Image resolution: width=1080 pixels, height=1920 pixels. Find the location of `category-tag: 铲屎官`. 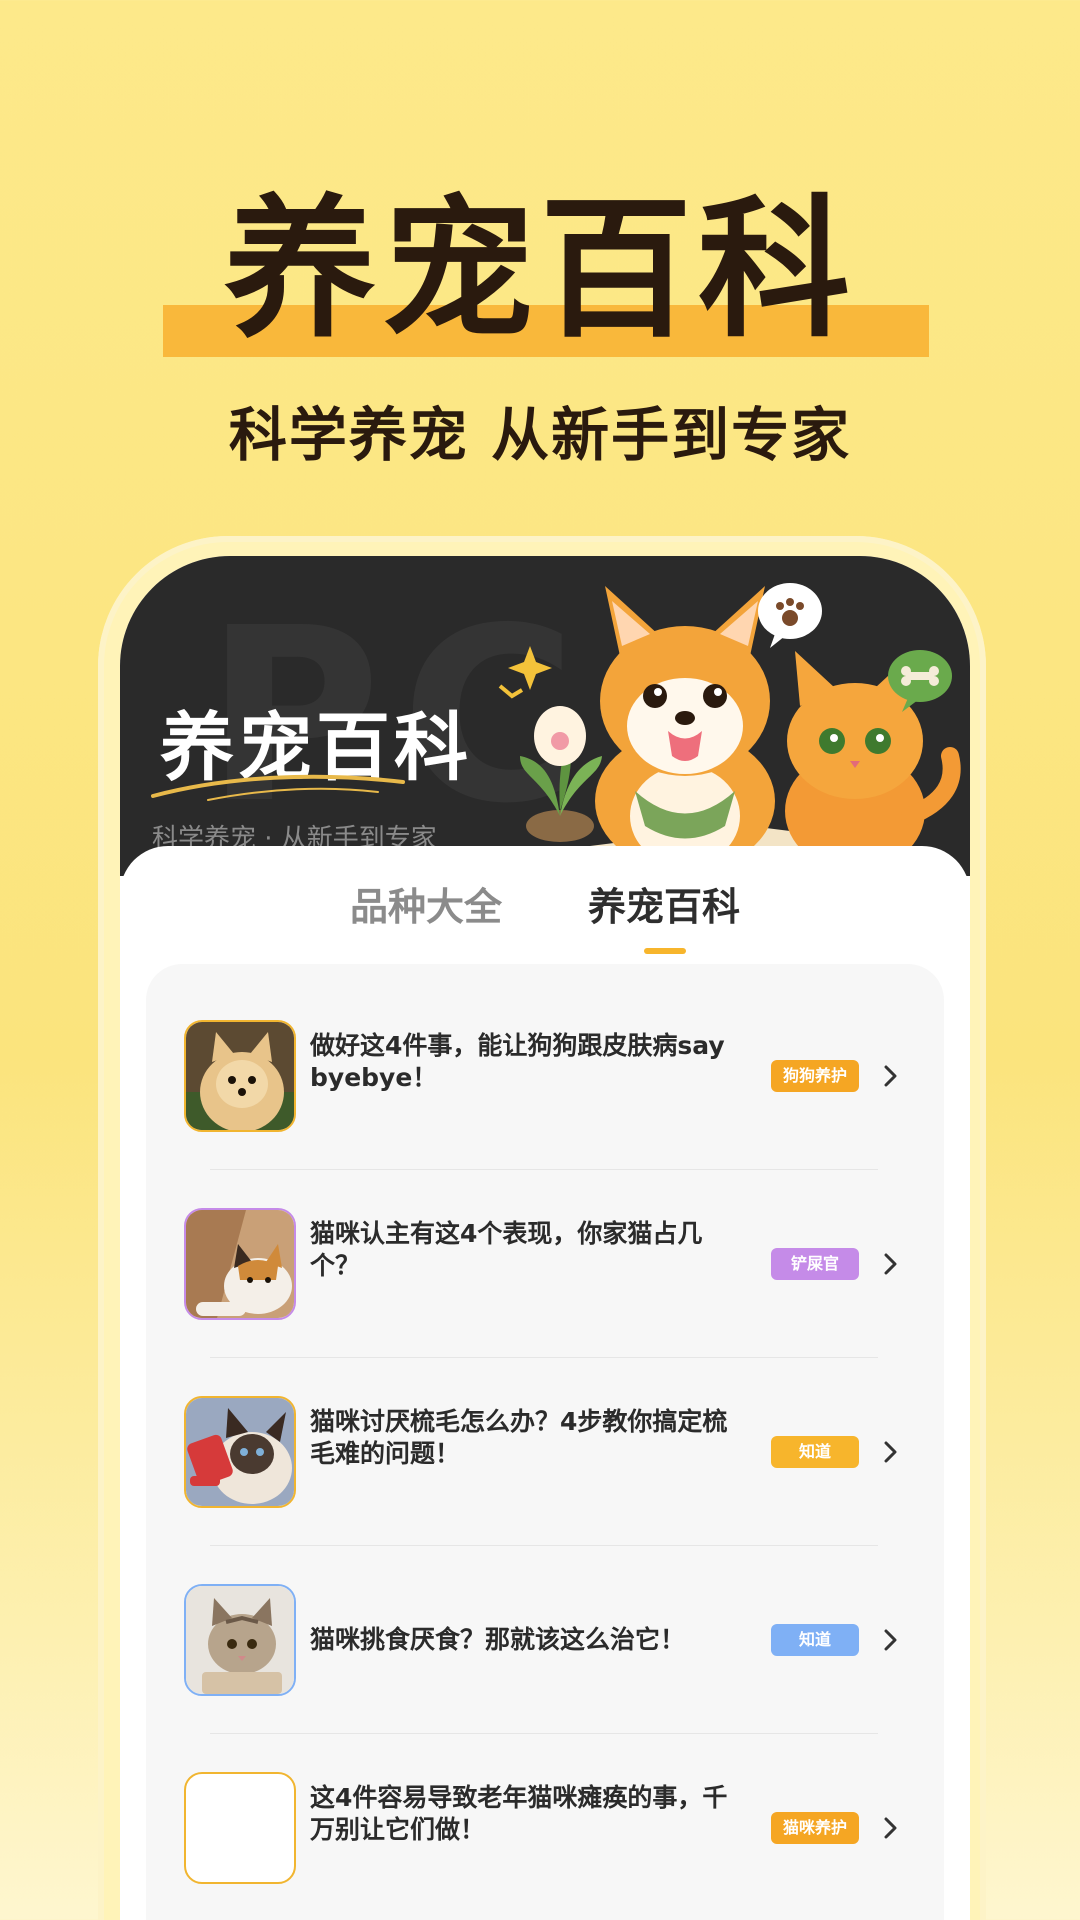

category-tag: 铲屎官 is located at coordinates (815, 1264).